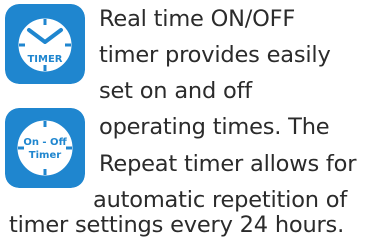 This screenshot has width=374, height=241. Describe the element at coordinates (45, 44) in the screenshot. I see `timer-icon: TIMER` at that location.